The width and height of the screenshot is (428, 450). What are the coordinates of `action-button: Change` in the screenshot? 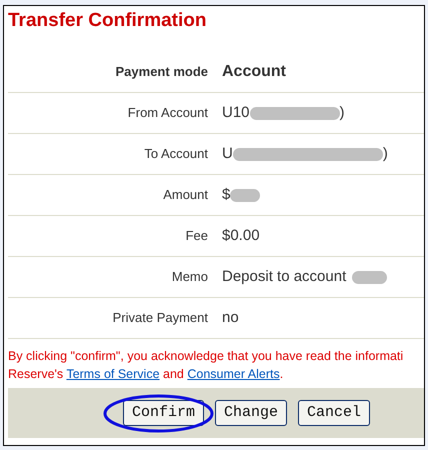 It's located at (251, 413).